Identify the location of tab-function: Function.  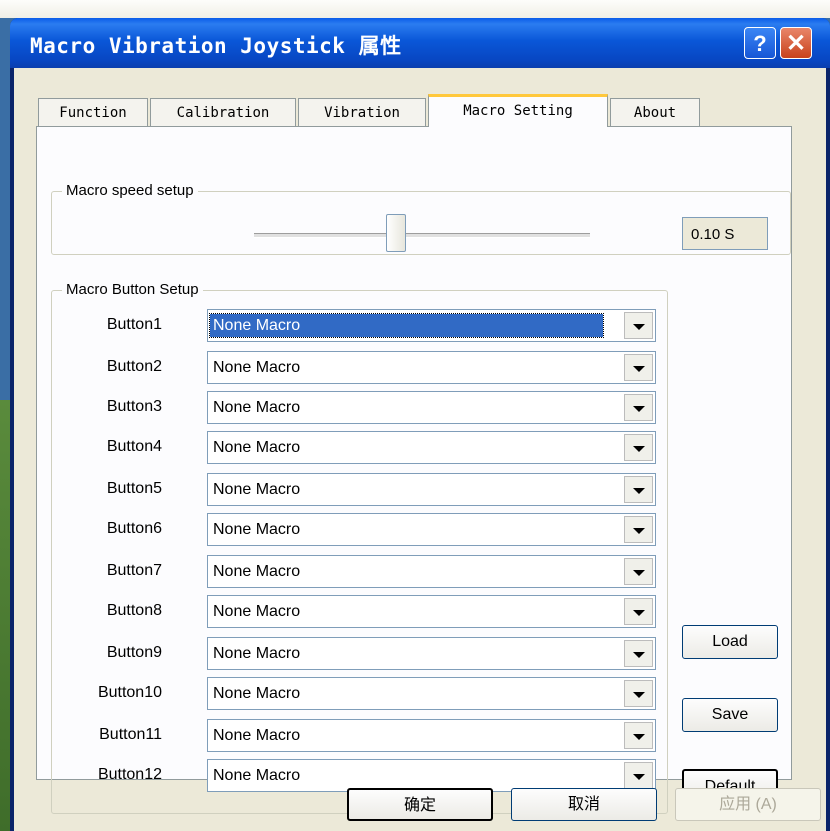
(93, 112).